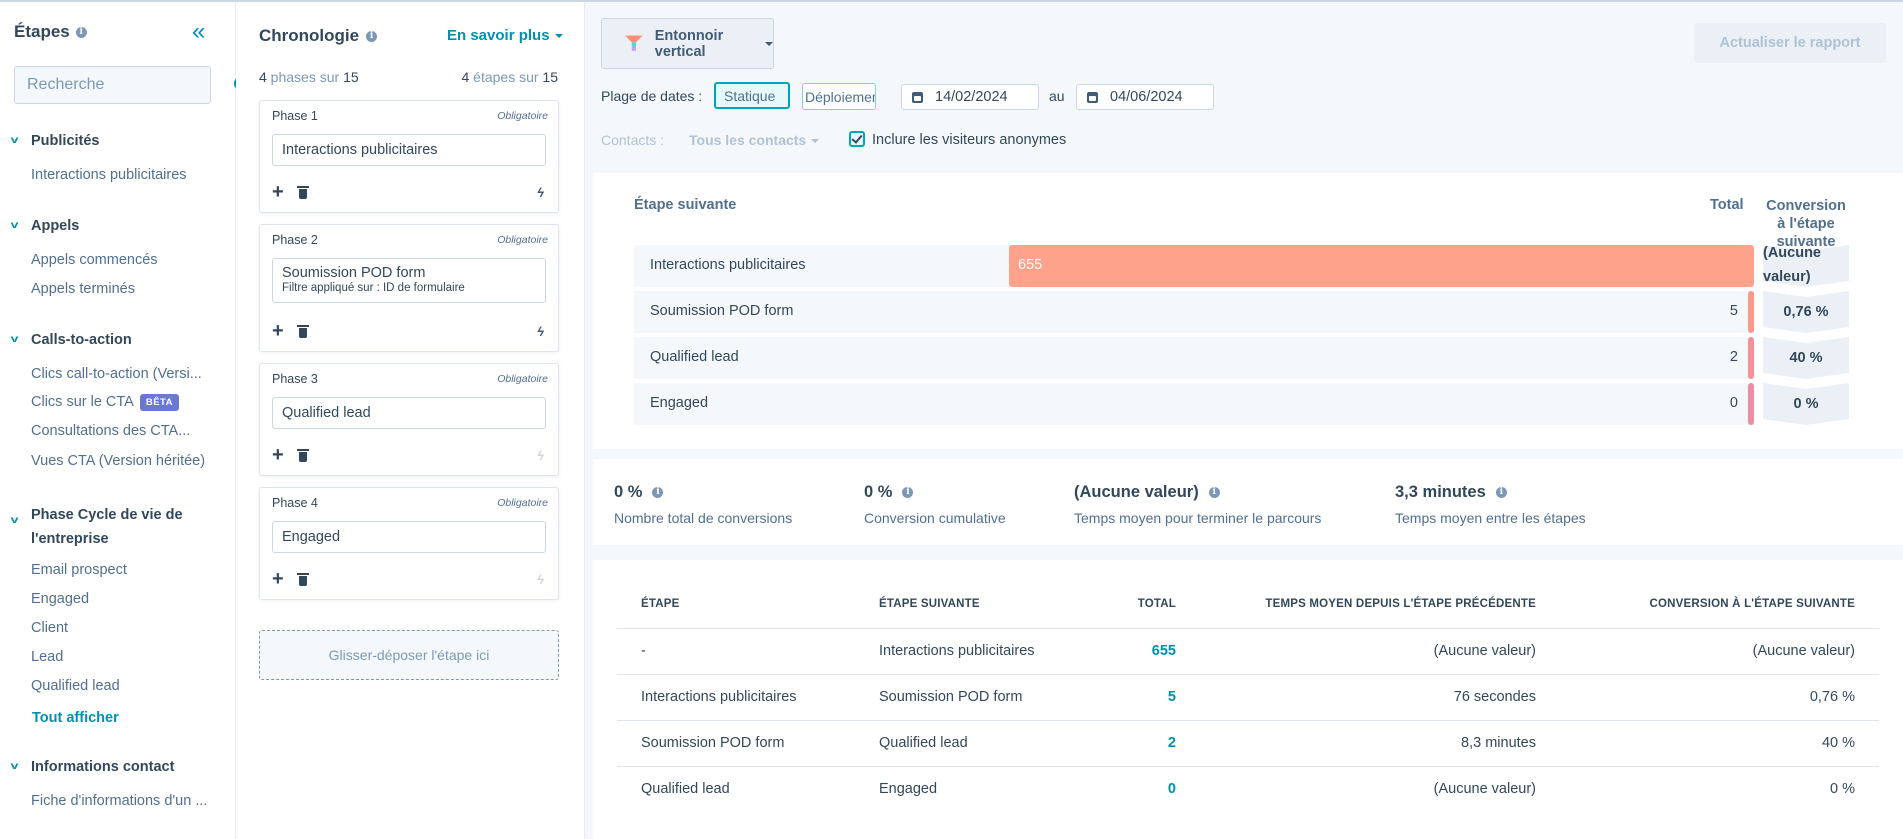 The height and width of the screenshot is (839, 1903). What do you see at coordinates (75, 718) in the screenshot?
I see `show-all-link: Tout afficher` at bounding box center [75, 718].